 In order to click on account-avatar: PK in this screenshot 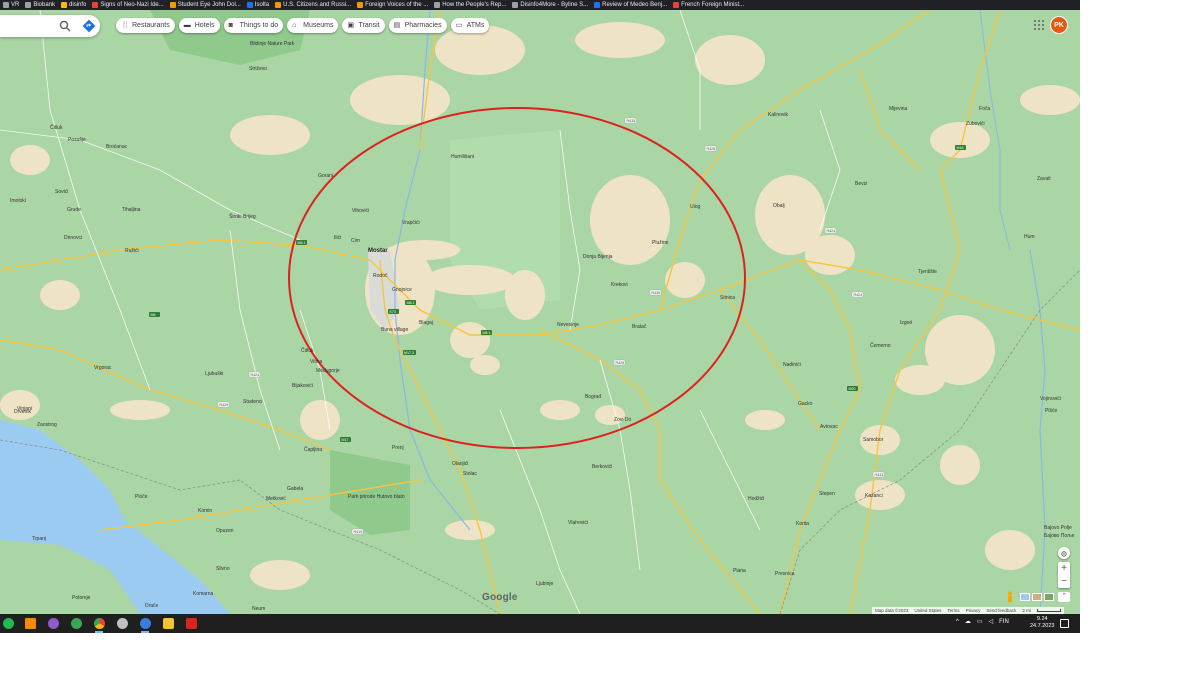, I will do `click(1059, 25)`.